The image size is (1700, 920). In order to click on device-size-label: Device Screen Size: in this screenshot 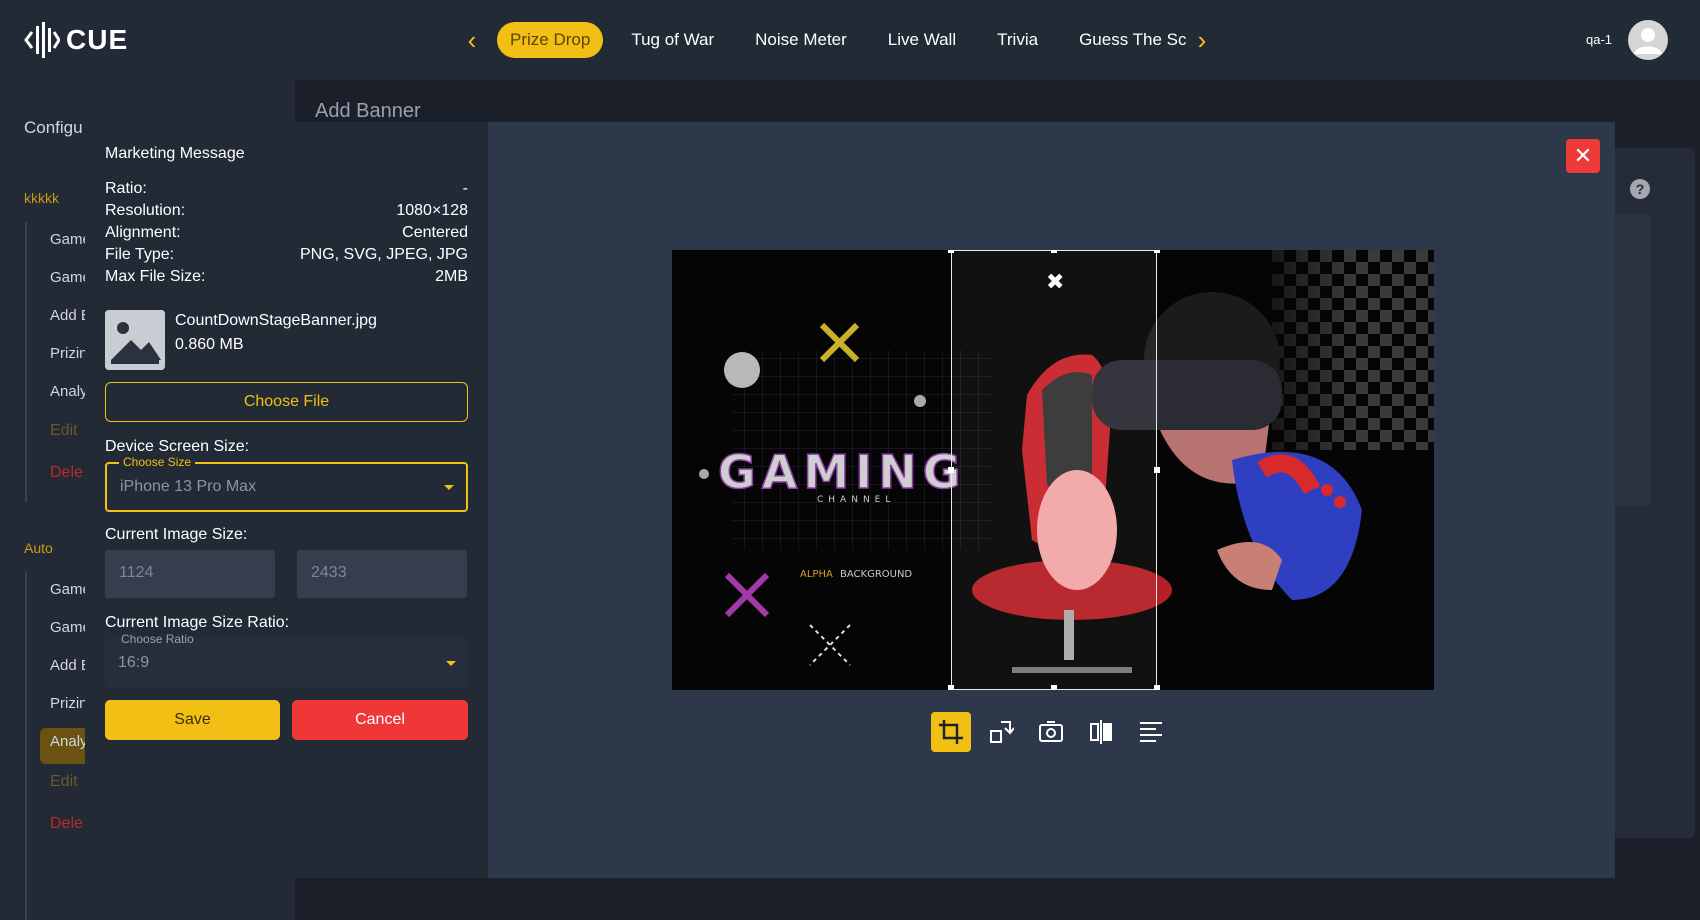, I will do `click(177, 446)`.